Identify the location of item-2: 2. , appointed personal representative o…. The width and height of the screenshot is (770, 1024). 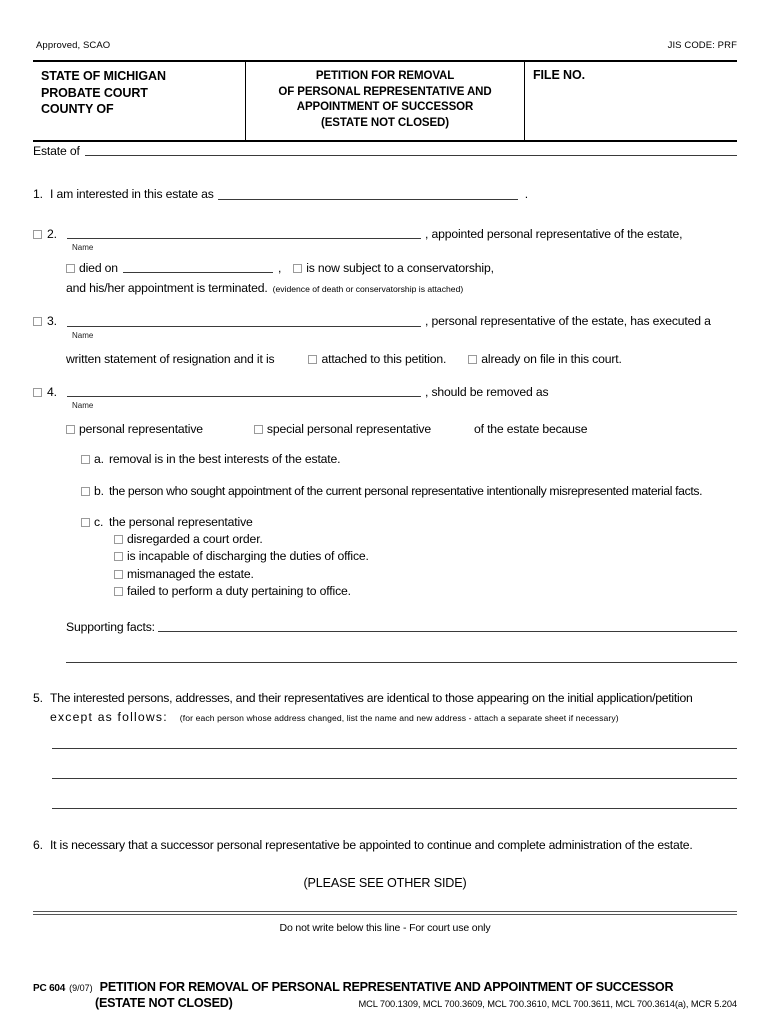
(385, 262).